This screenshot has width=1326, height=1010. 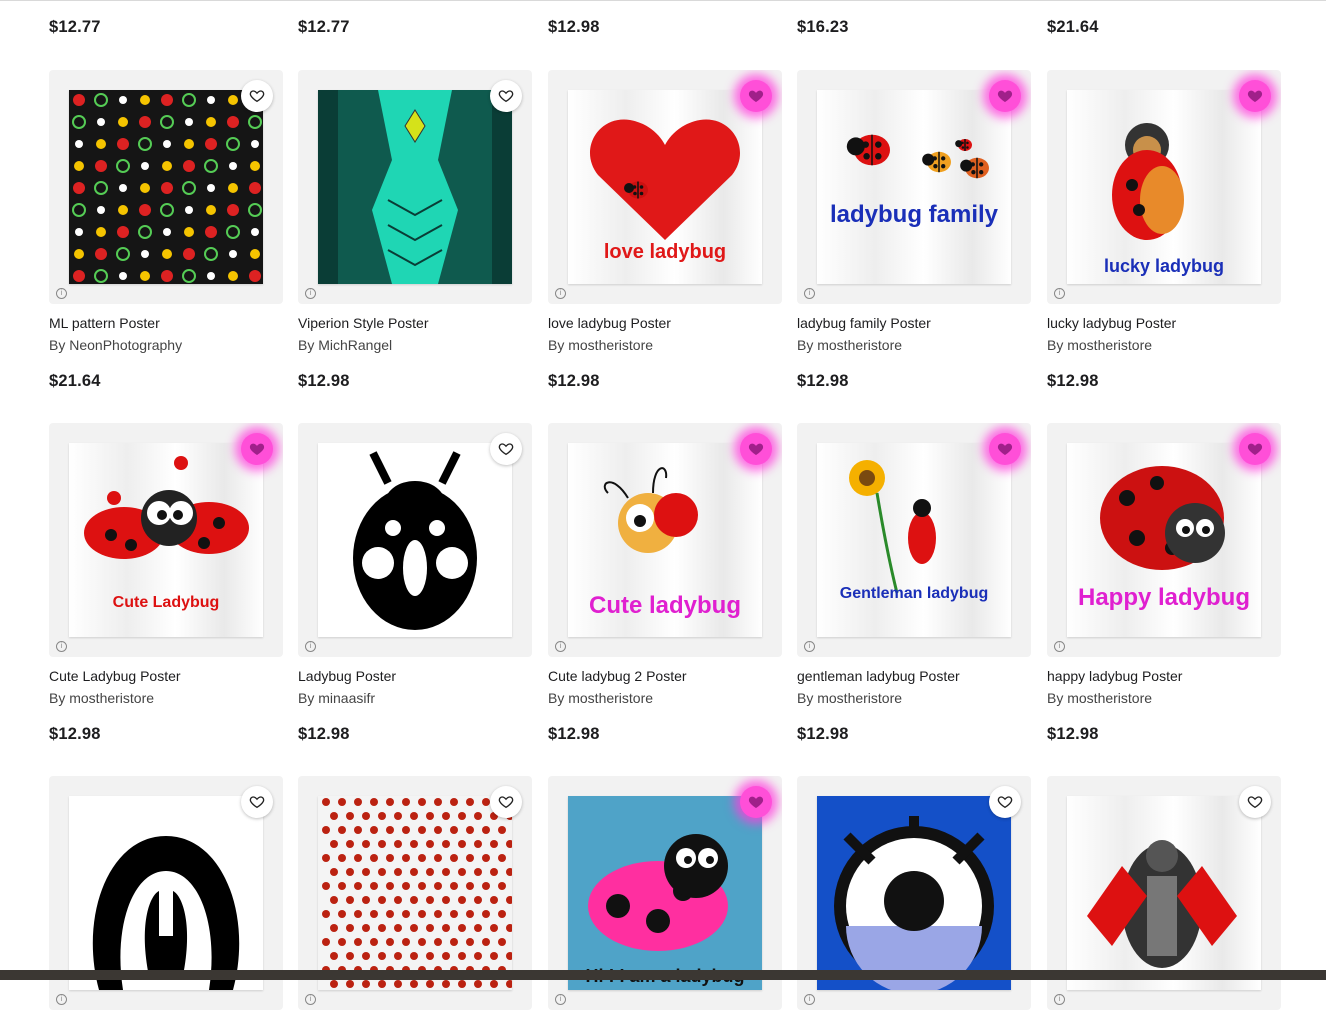 I want to click on poster-caption: ladybug family, so click(x=914, y=214).